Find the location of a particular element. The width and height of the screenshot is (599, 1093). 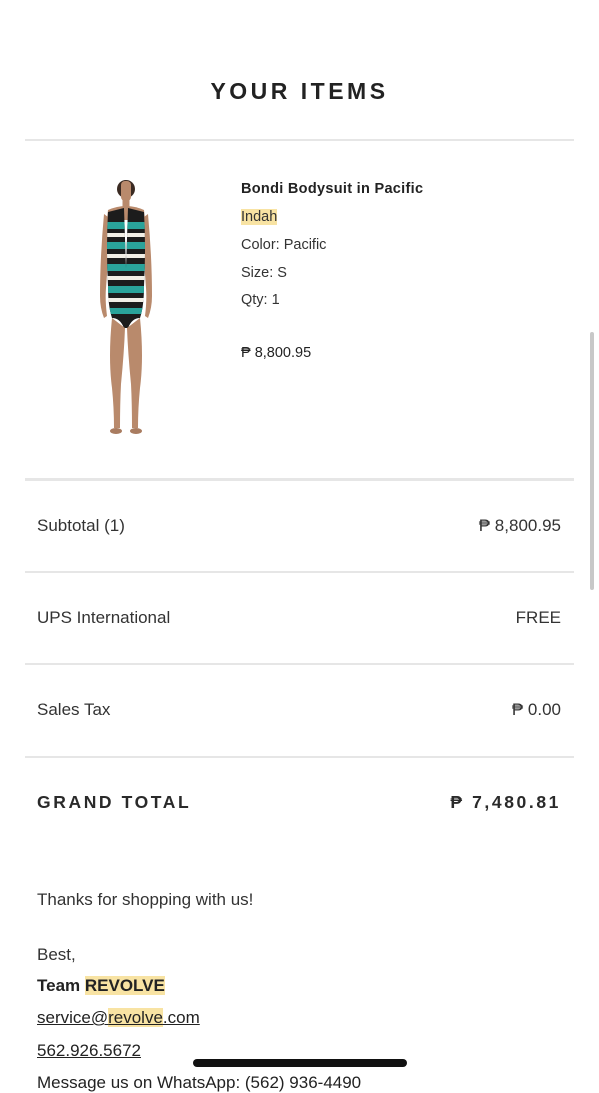

product-qty: Qty: 1 is located at coordinates (260, 300).